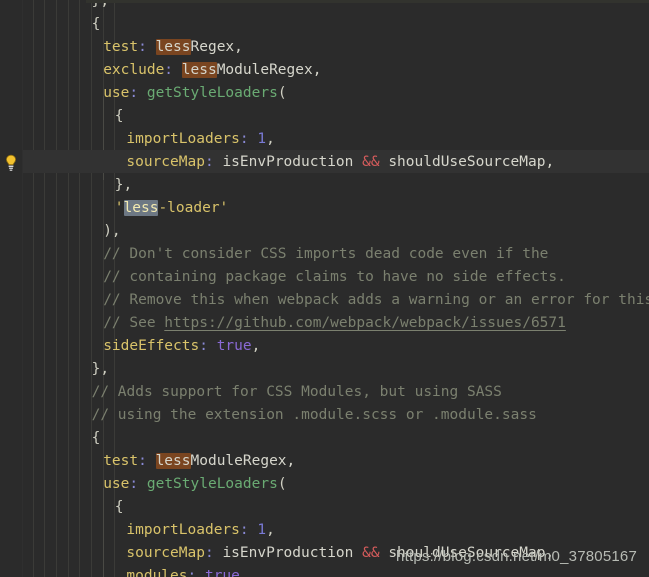 Image resolution: width=649 pixels, height=577 pixels. What do you see at coordinates (11, 288) in the screenshot?
I see `editor-gutter` at bounding box center [11, 288].